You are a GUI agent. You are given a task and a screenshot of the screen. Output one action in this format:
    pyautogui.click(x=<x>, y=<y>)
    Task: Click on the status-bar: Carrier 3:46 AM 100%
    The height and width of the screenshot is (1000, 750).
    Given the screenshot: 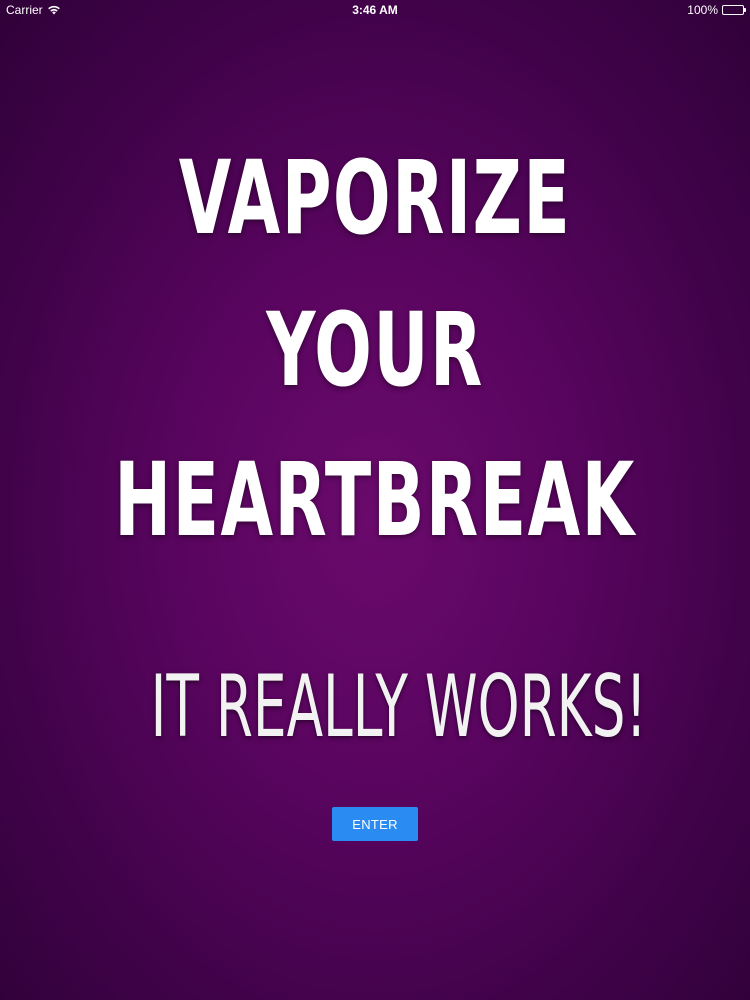 What is the action you would take?
    pyautogui.click(x=375, y=10)
    